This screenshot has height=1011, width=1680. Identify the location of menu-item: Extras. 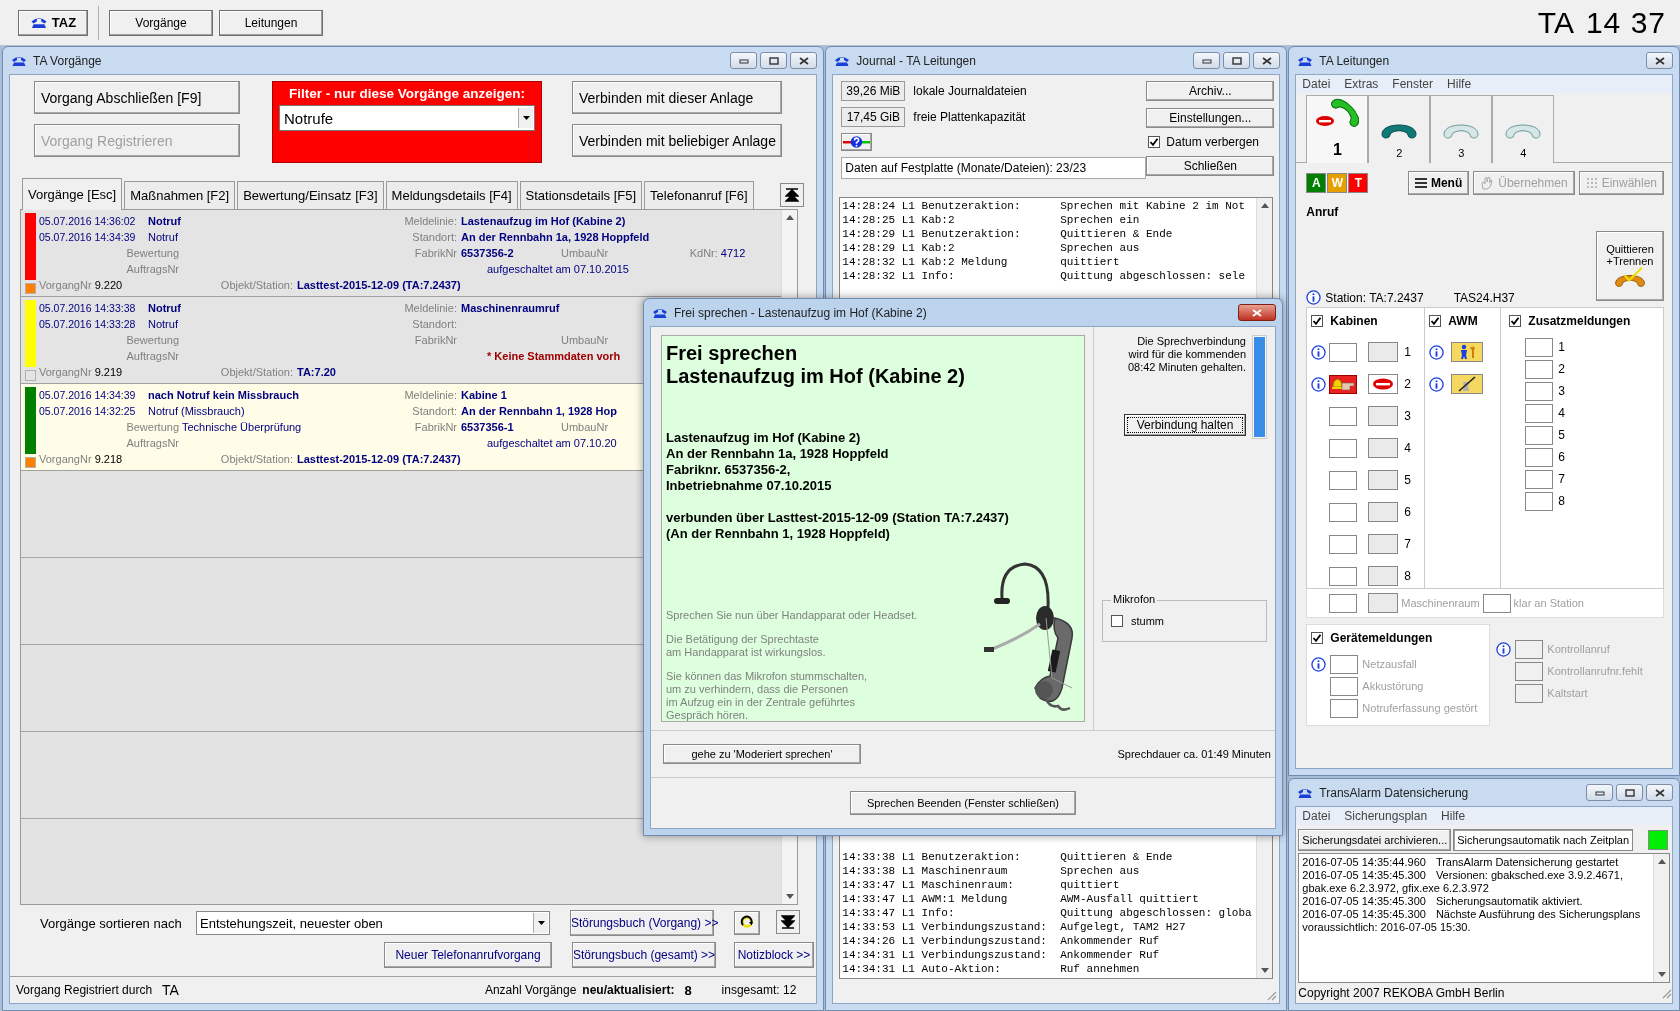
(1361, 84).